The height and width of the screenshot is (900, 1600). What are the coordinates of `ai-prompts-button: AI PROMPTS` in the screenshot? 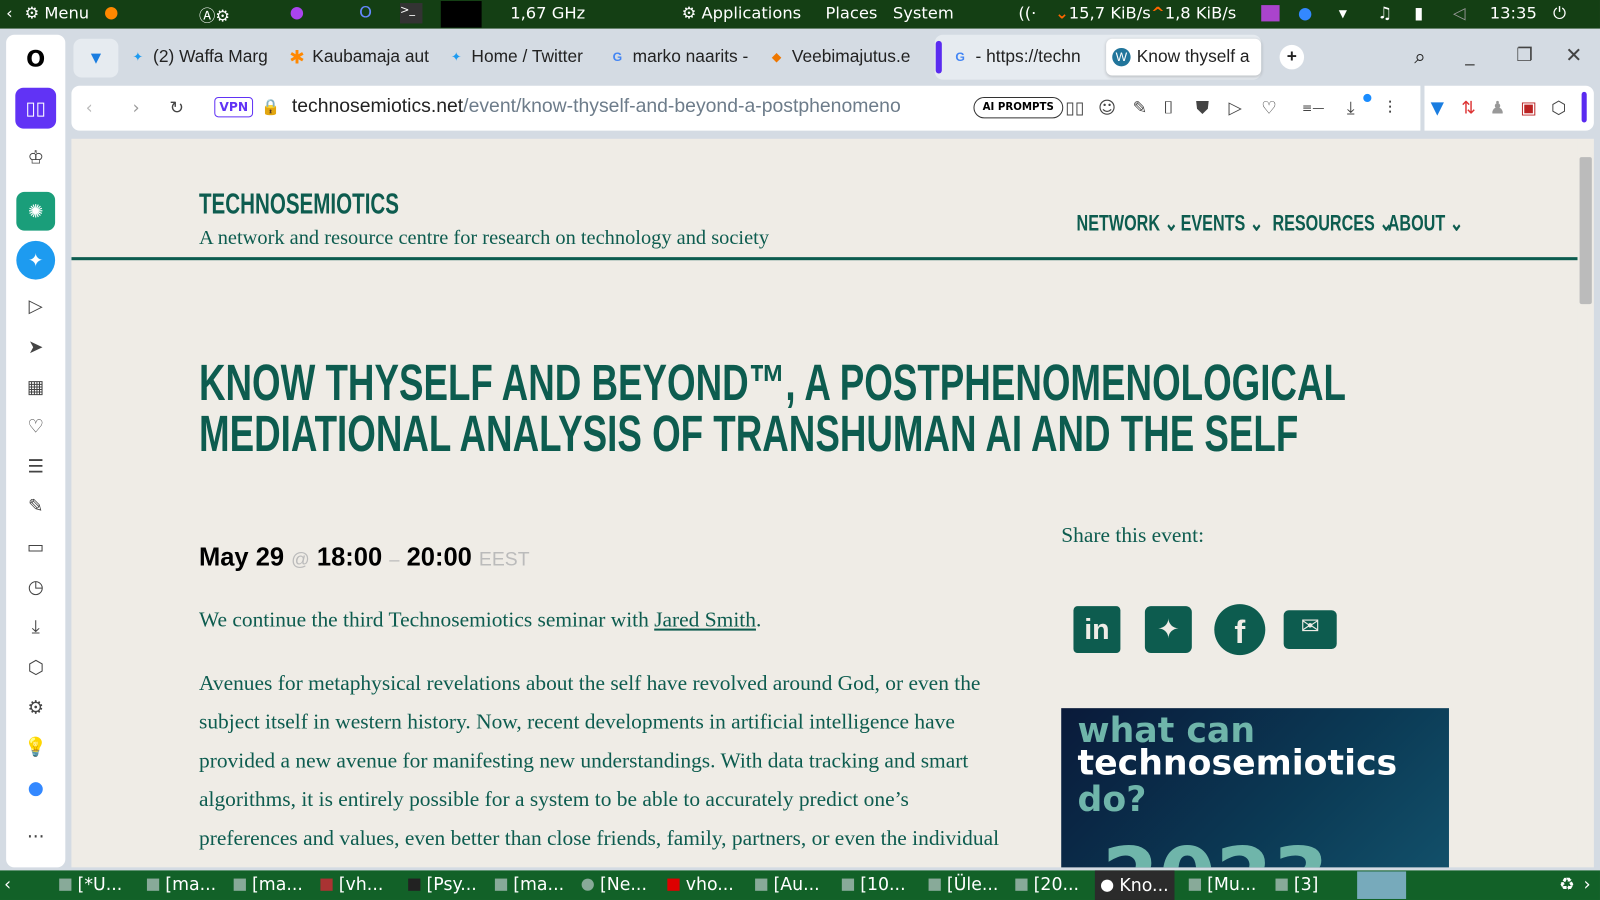 It's located at (1018, 107).